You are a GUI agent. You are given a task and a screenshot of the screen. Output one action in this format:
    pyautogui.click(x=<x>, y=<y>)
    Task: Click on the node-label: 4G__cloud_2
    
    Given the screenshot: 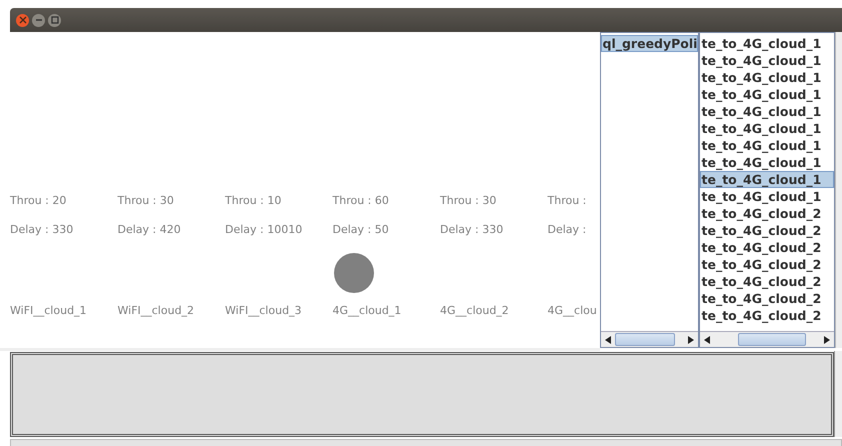 What is the action you would take?
    pyautogui.click(x=474, y=310)
    